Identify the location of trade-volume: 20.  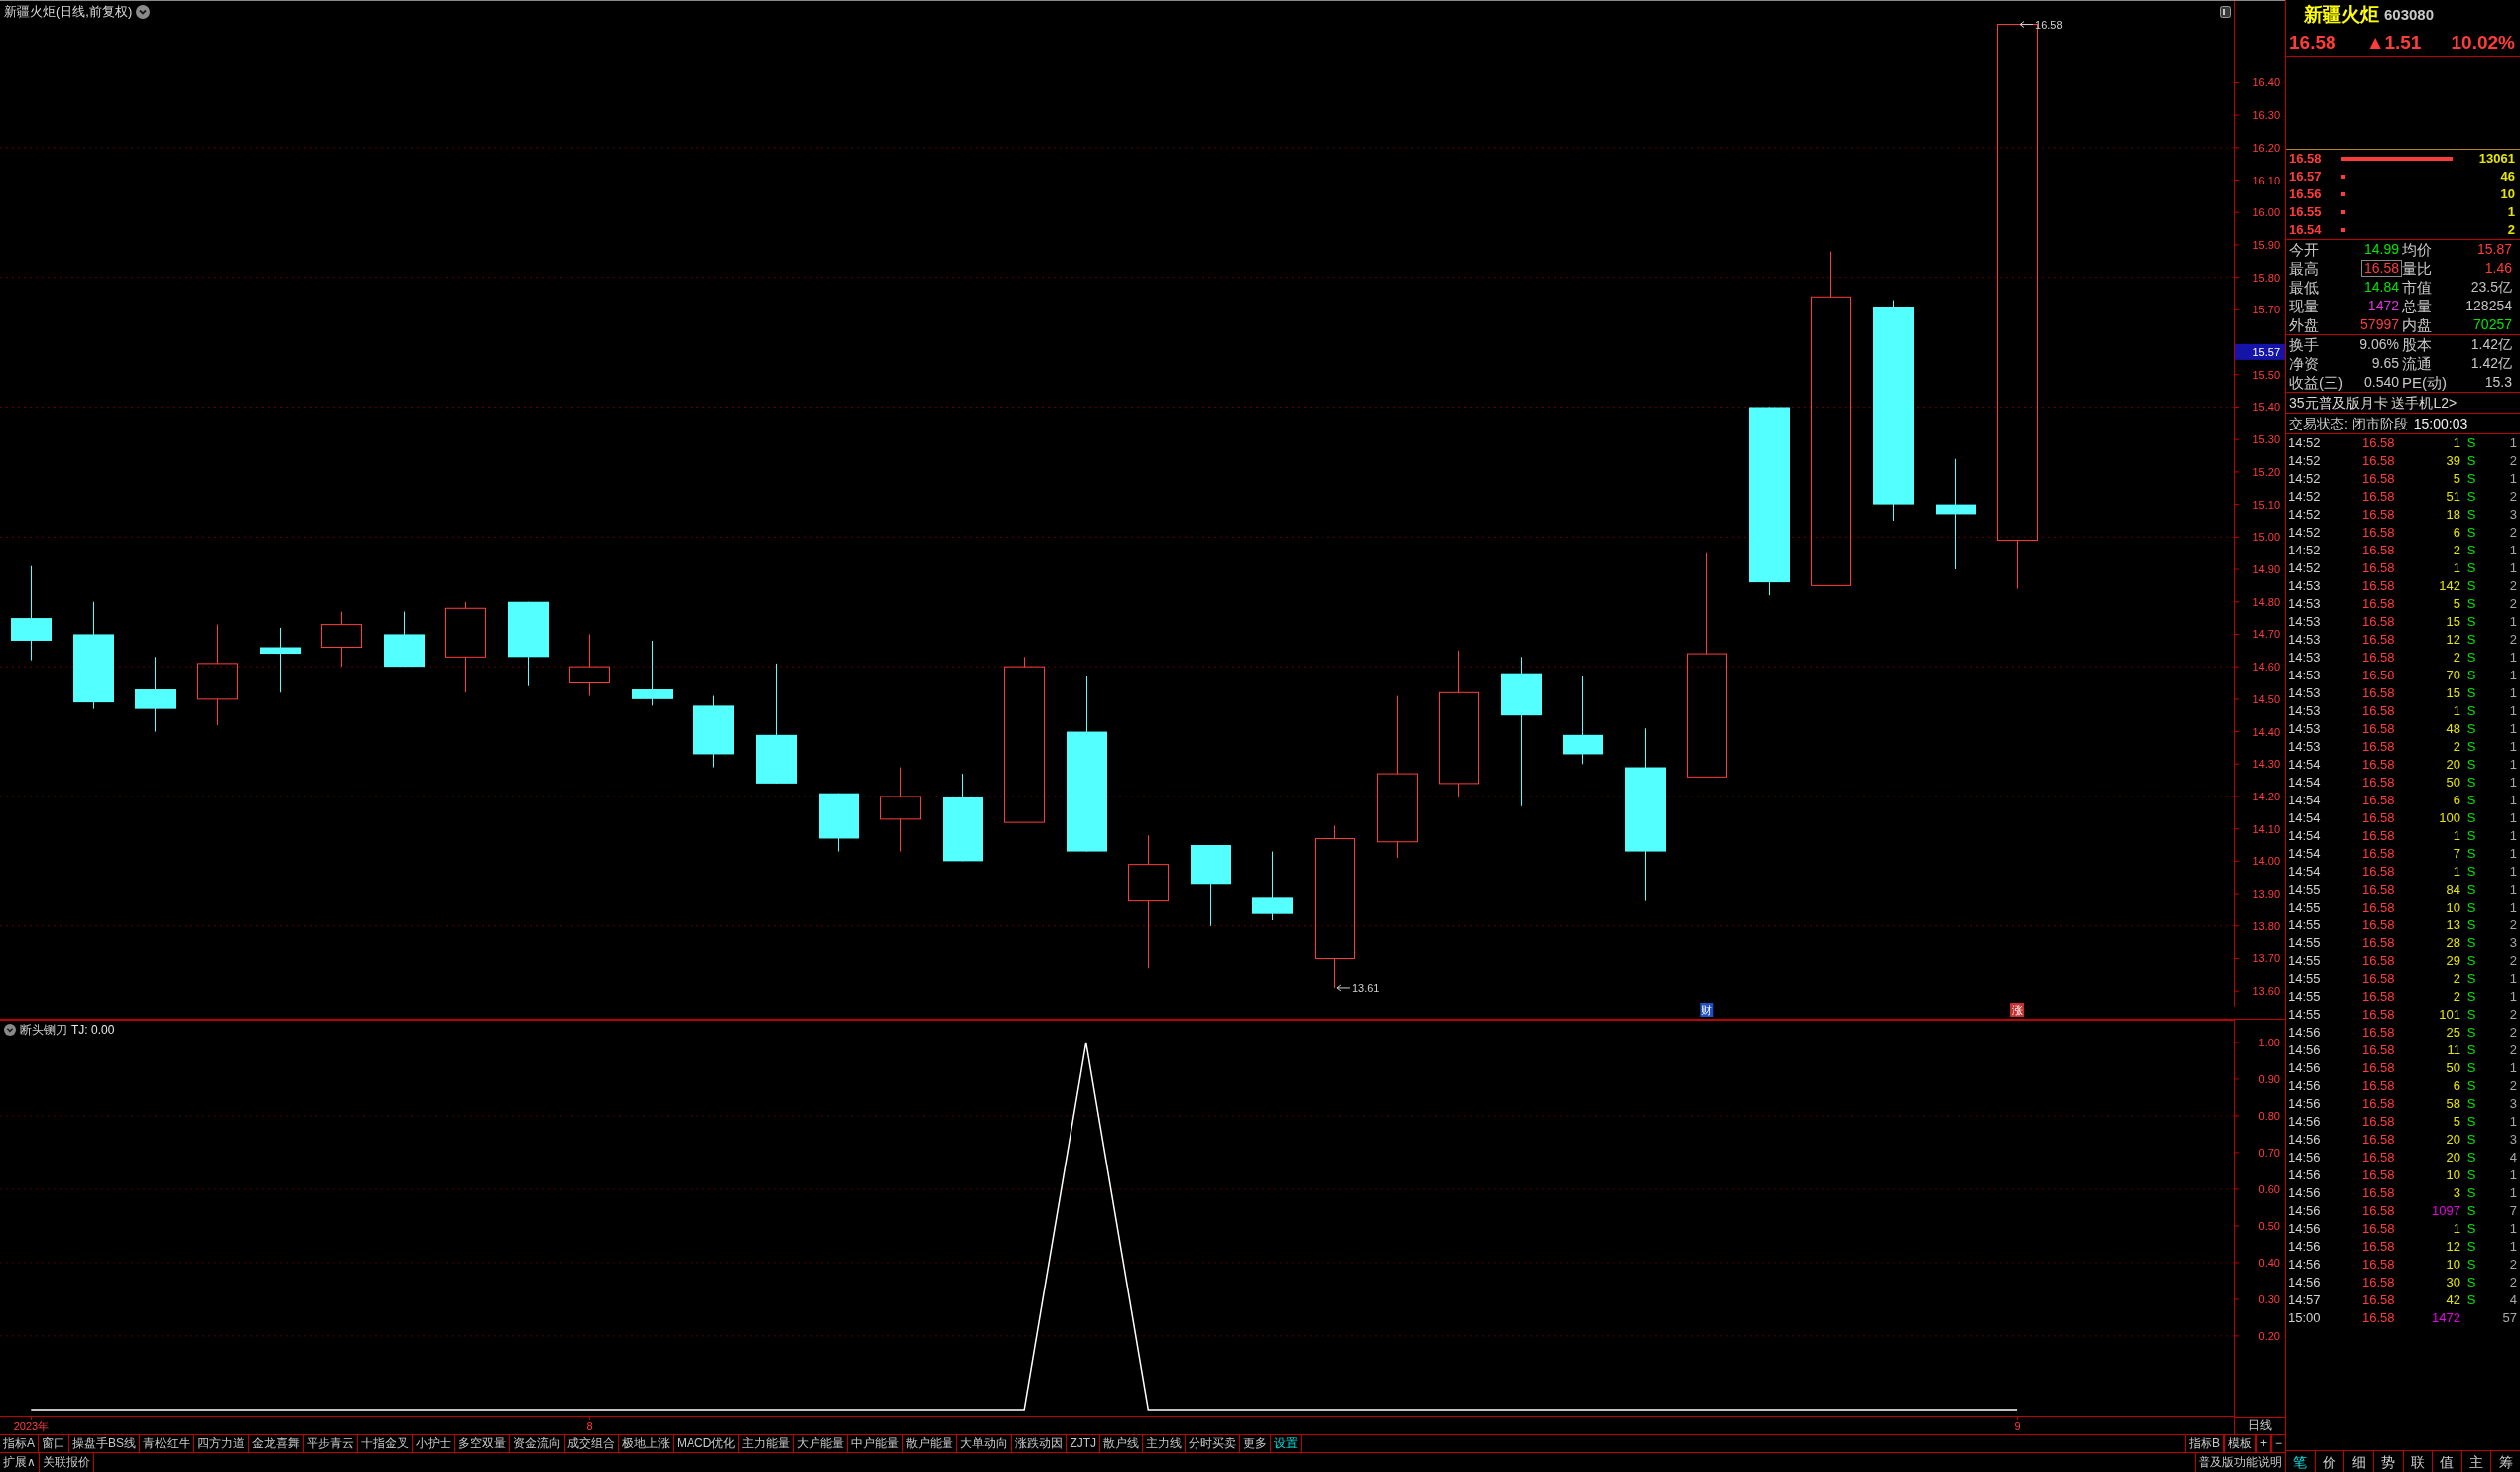
(2452, 1157).